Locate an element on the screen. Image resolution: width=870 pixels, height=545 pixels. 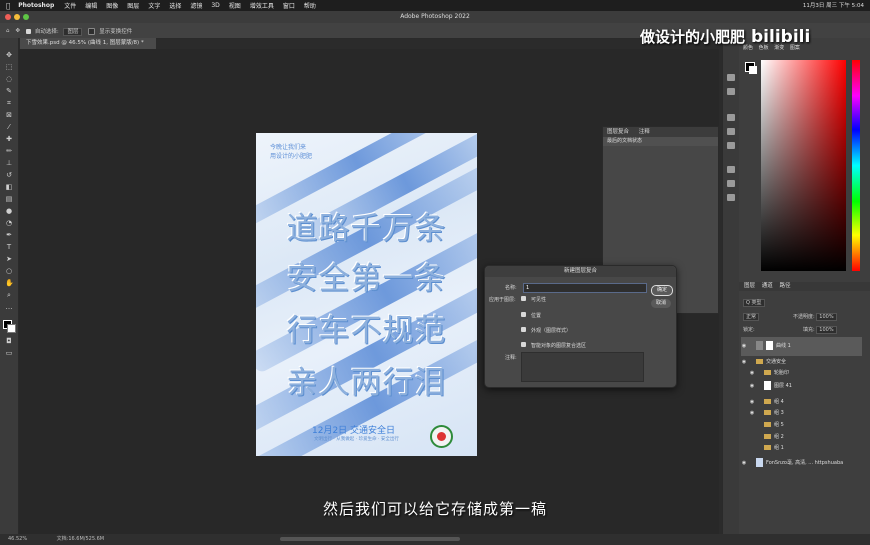
menu-window: 窗口 is located at coordinates (289, 5).